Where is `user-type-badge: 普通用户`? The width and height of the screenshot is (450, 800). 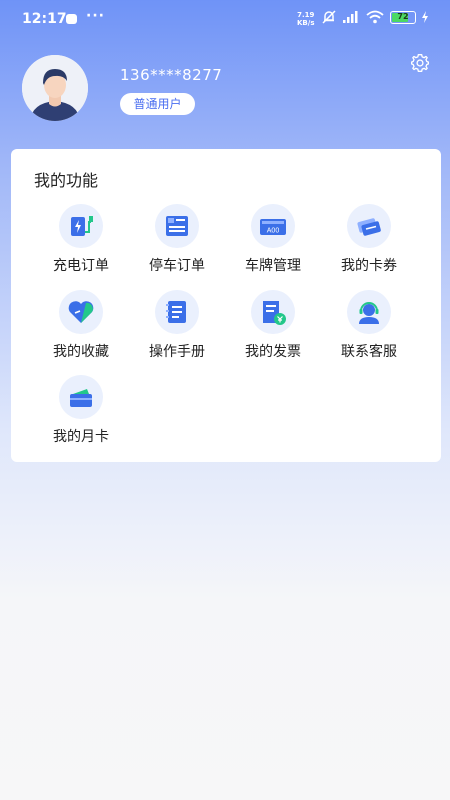 user-type-badge: 普通用户 is located at coordinates (157, 104).